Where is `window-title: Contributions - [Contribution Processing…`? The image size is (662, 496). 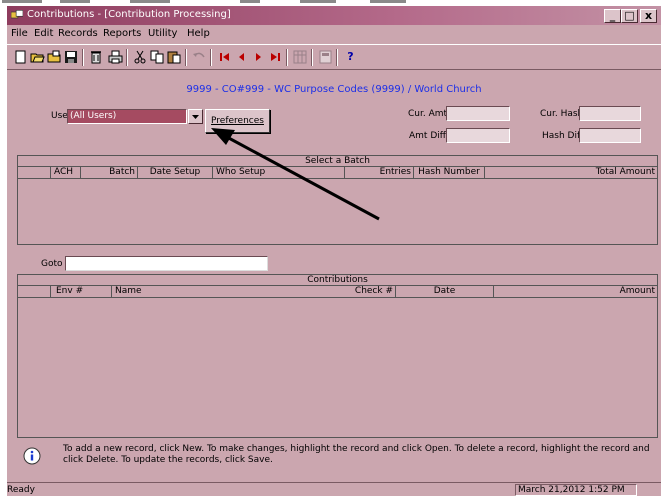 window-title: Contributions - [Contribution Processing… is located at coordinates (129, 14).